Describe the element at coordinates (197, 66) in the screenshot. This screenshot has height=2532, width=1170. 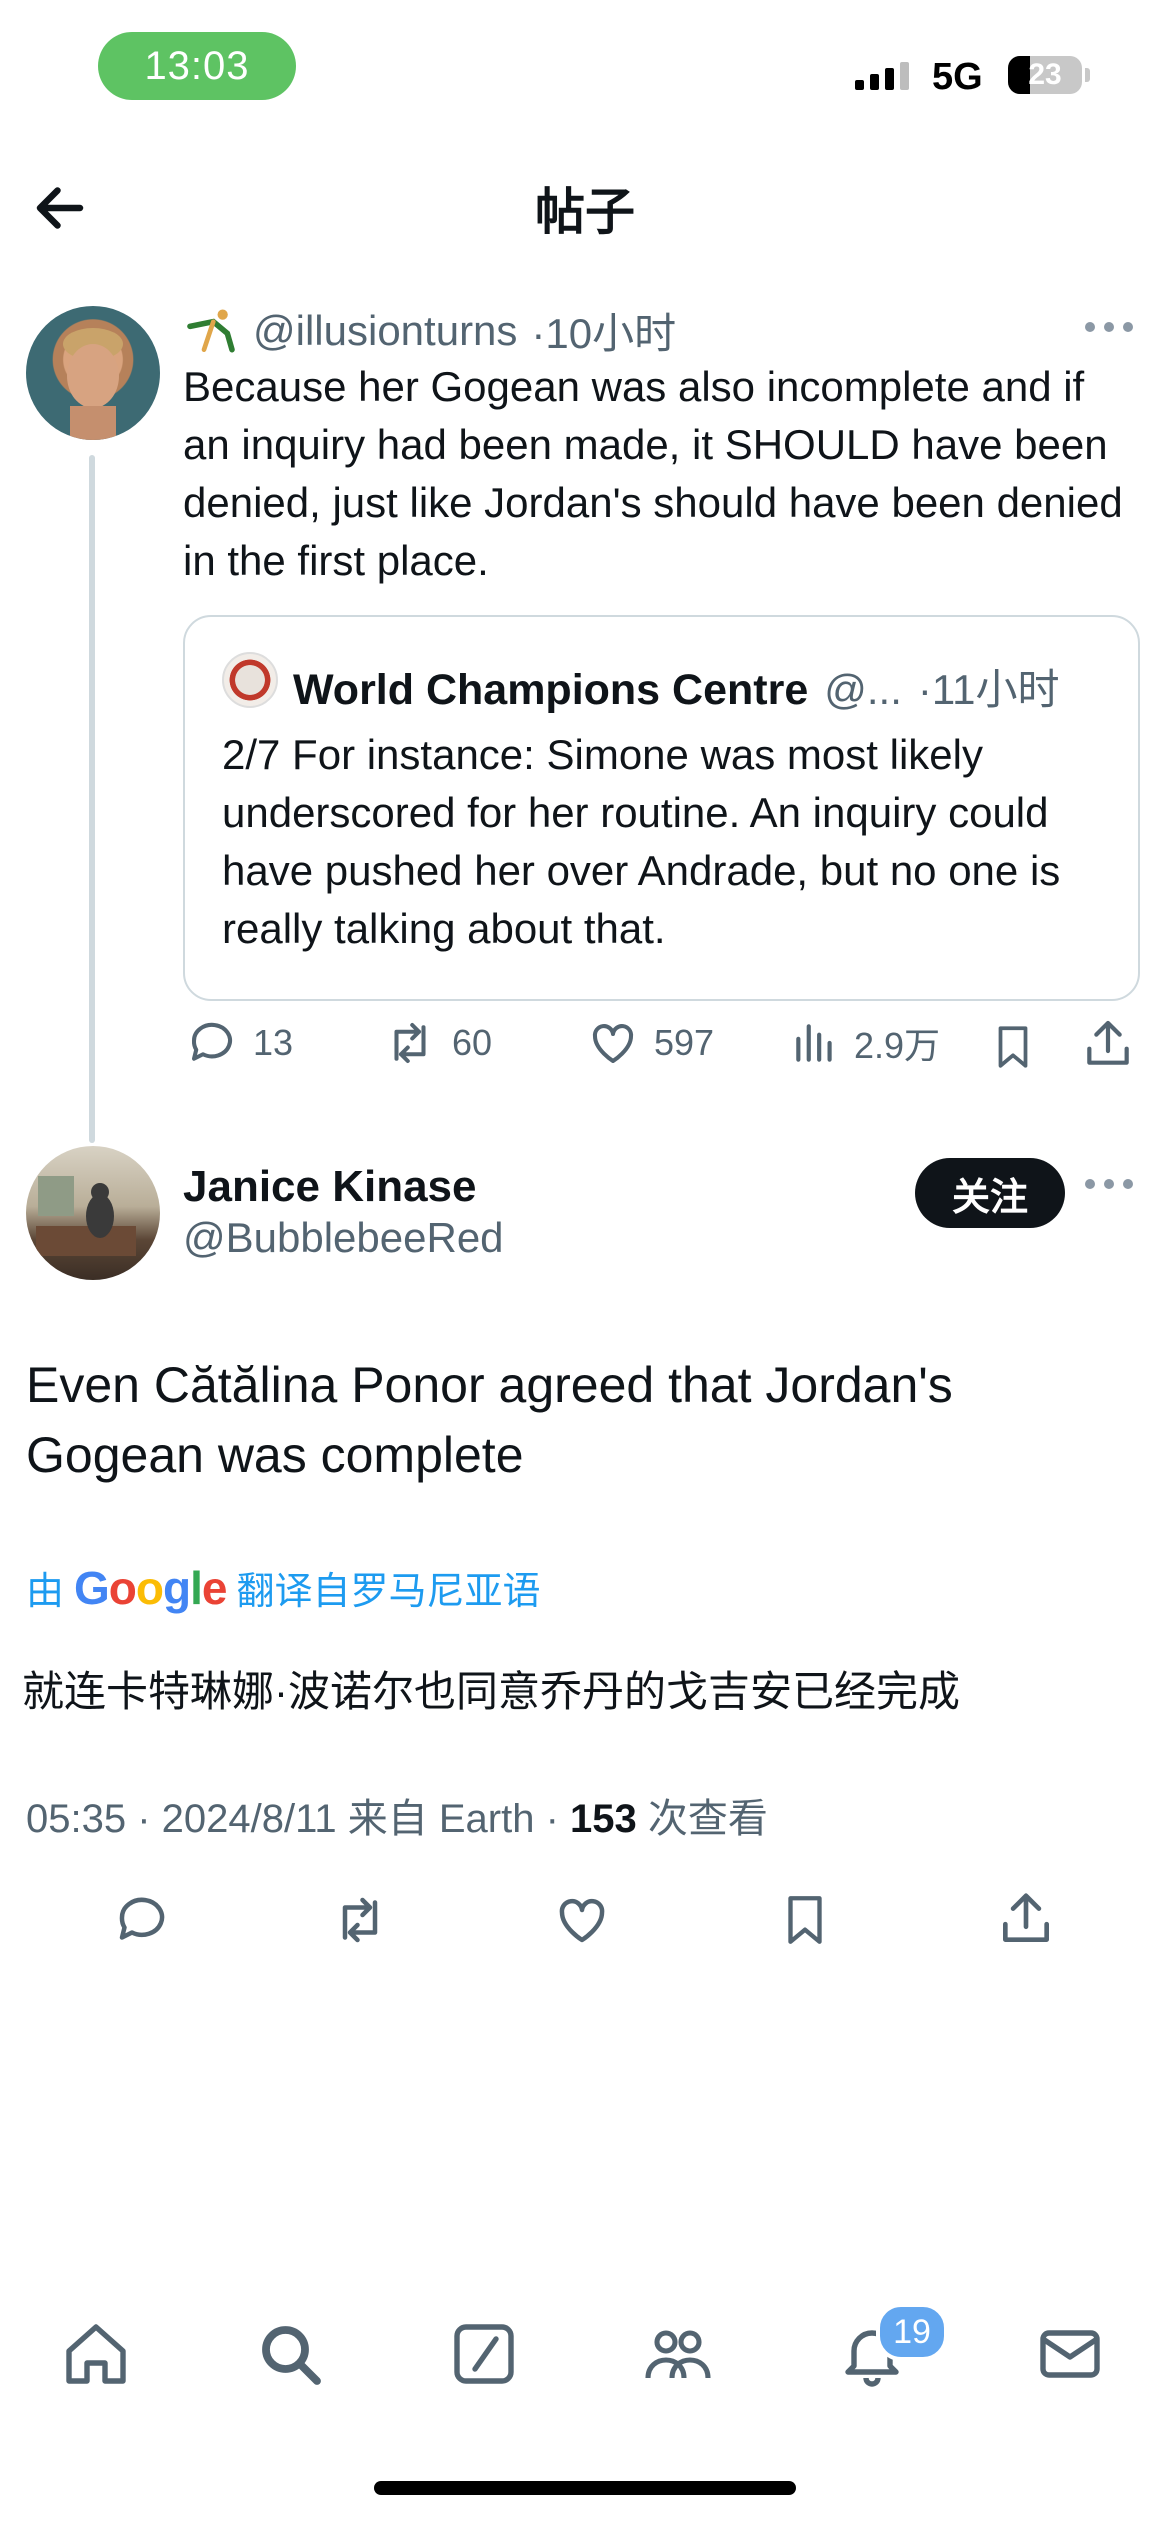
I see `status-time: 13:03` at that location.